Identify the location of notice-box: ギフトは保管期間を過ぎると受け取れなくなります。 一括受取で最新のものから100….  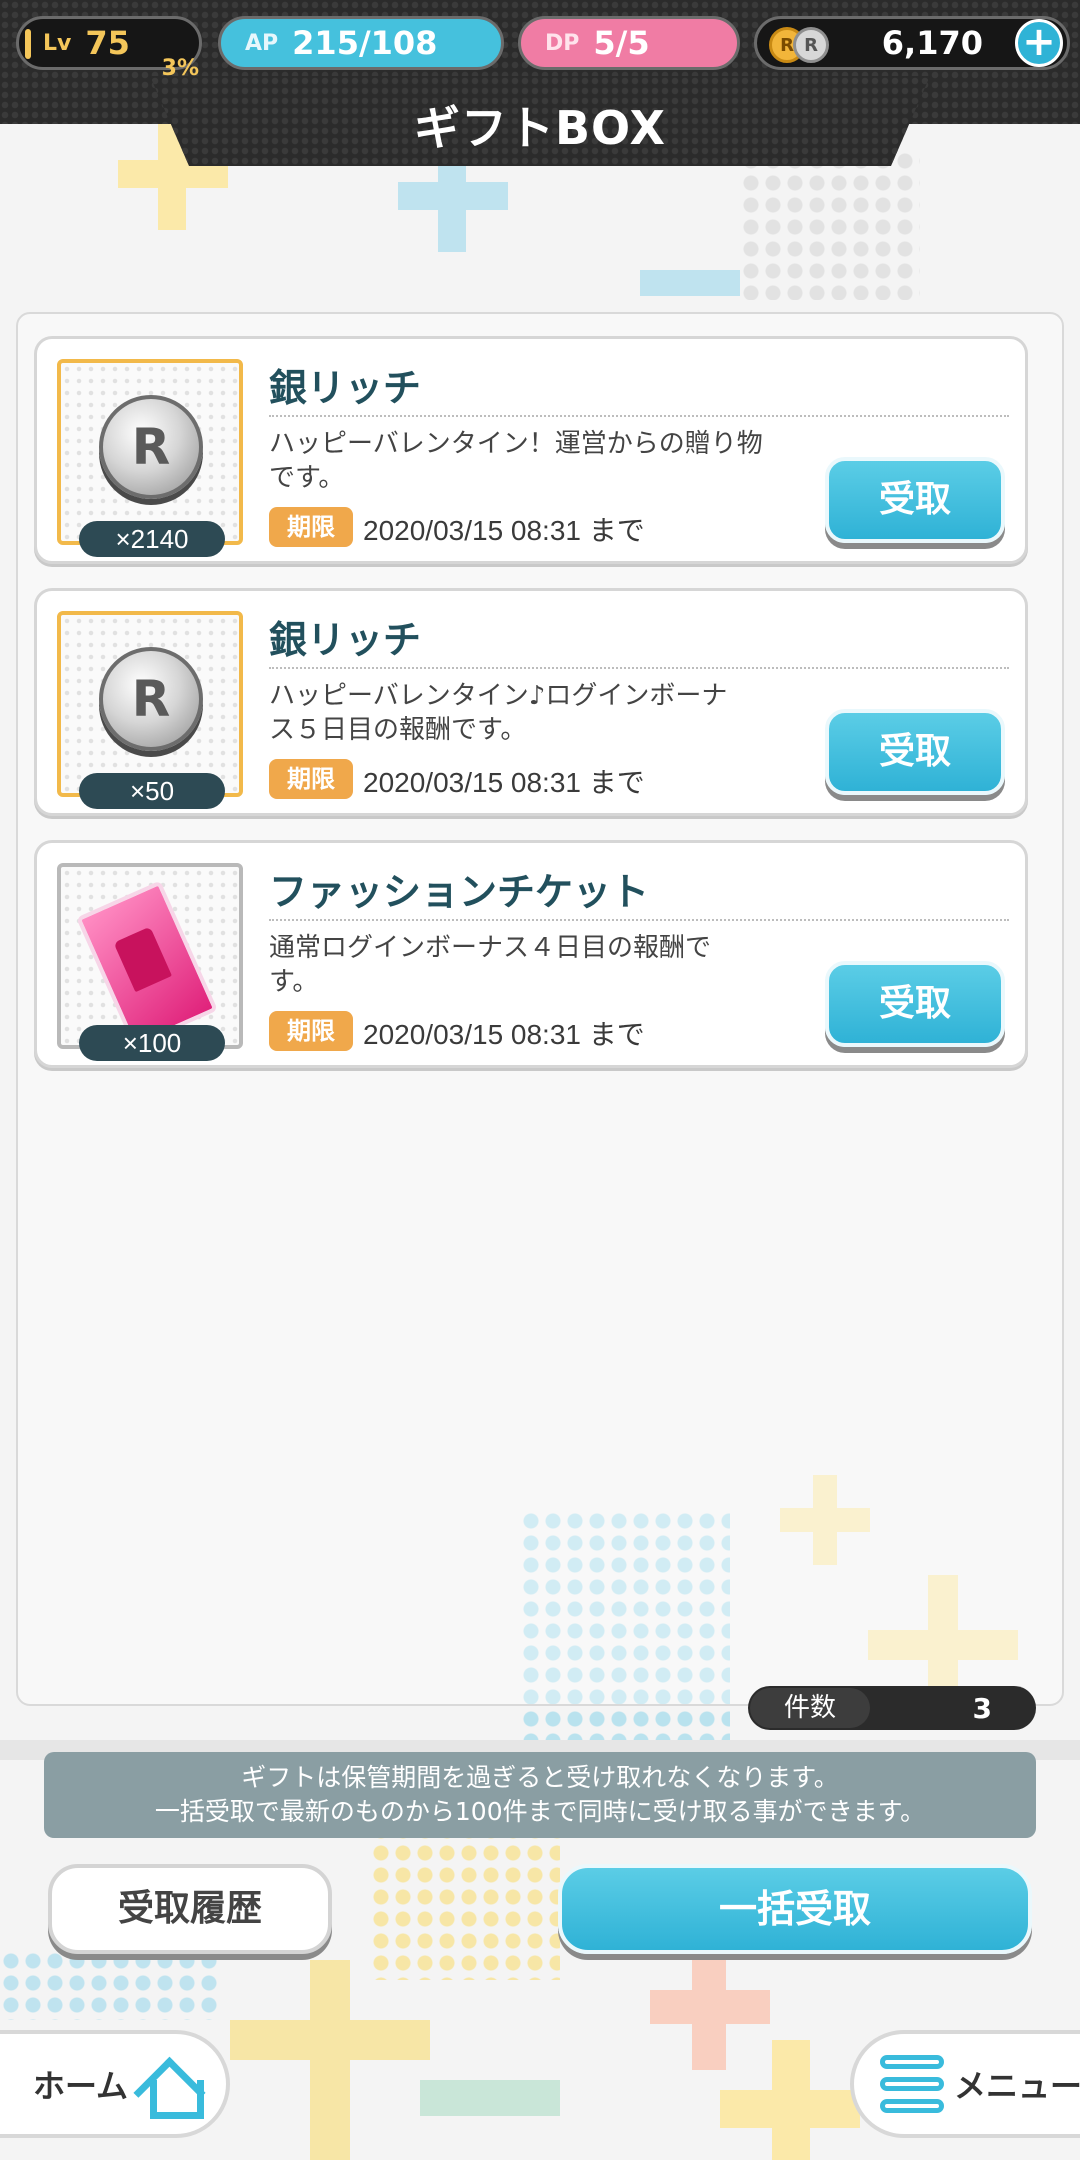
(540, 1795).